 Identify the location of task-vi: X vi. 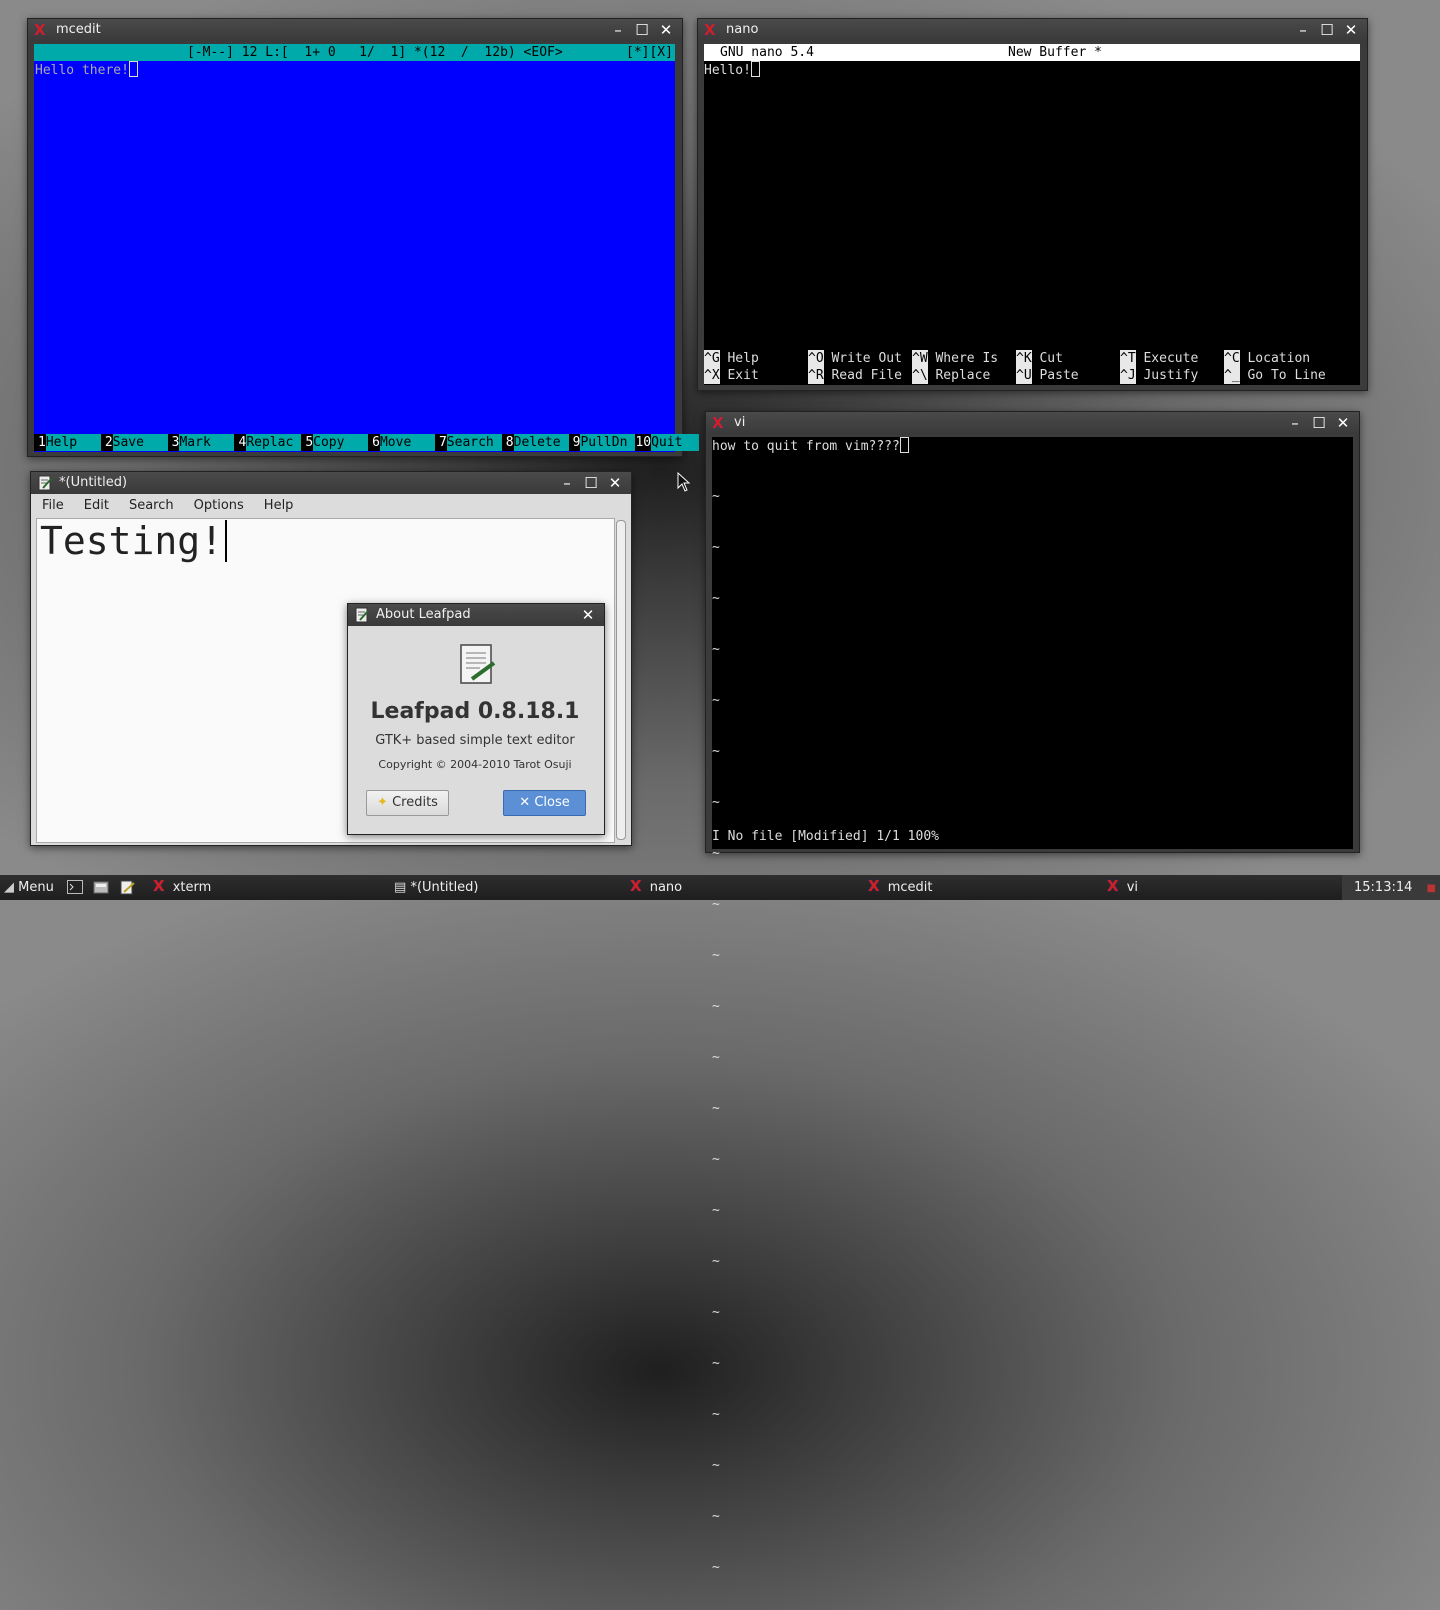
(1122, 887).